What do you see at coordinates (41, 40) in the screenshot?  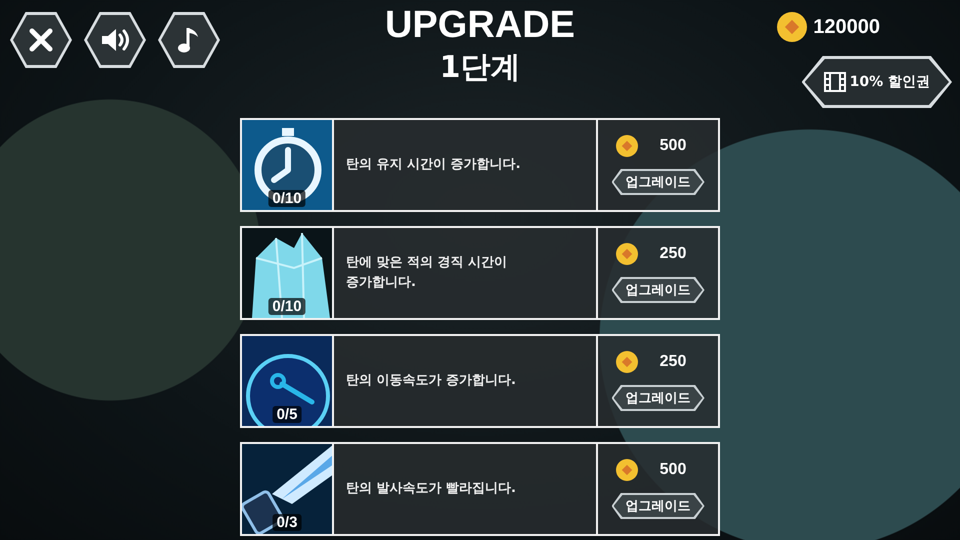 I see `close-icon` at bounding box center [41, 40].